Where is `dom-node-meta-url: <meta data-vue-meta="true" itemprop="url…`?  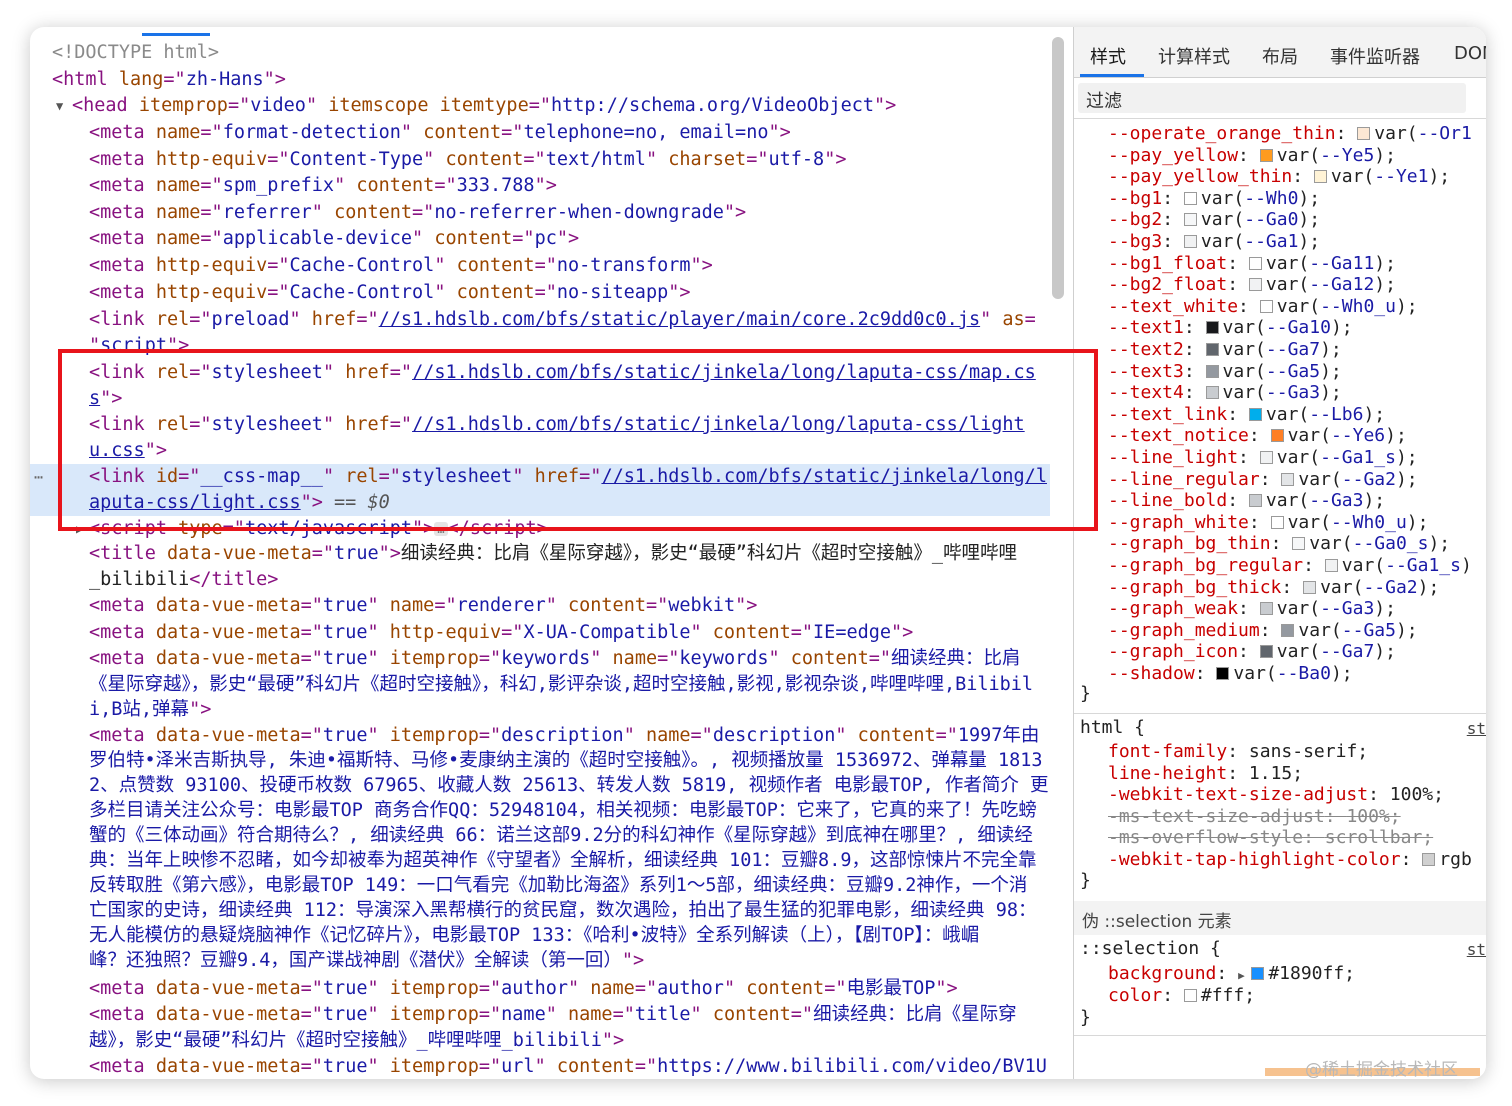
dom-node-meta-url: <meta data-vue-meta="true" itemprop="url… is located at coordinates (540, 1066).